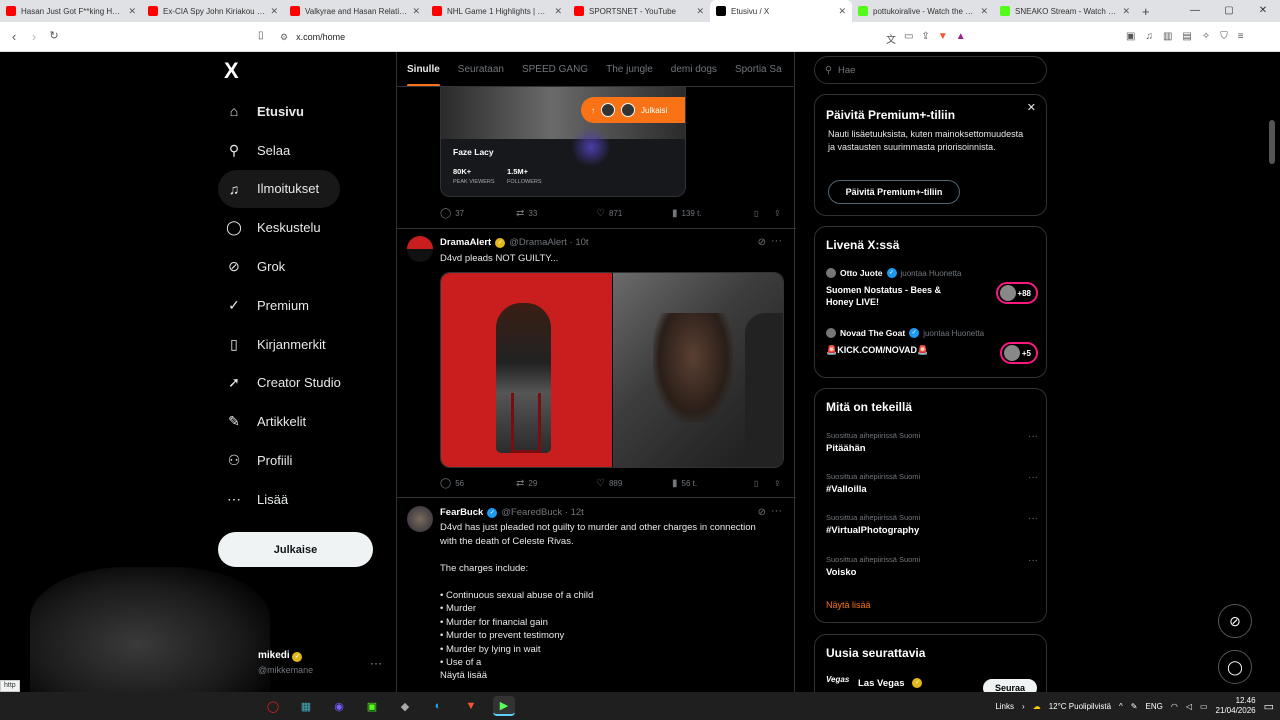  Describe the element at coordinates (497, 11) in the screenshot. I see `browser-tab: NHL Game 1 Highlights | Duck ✕` at that location.